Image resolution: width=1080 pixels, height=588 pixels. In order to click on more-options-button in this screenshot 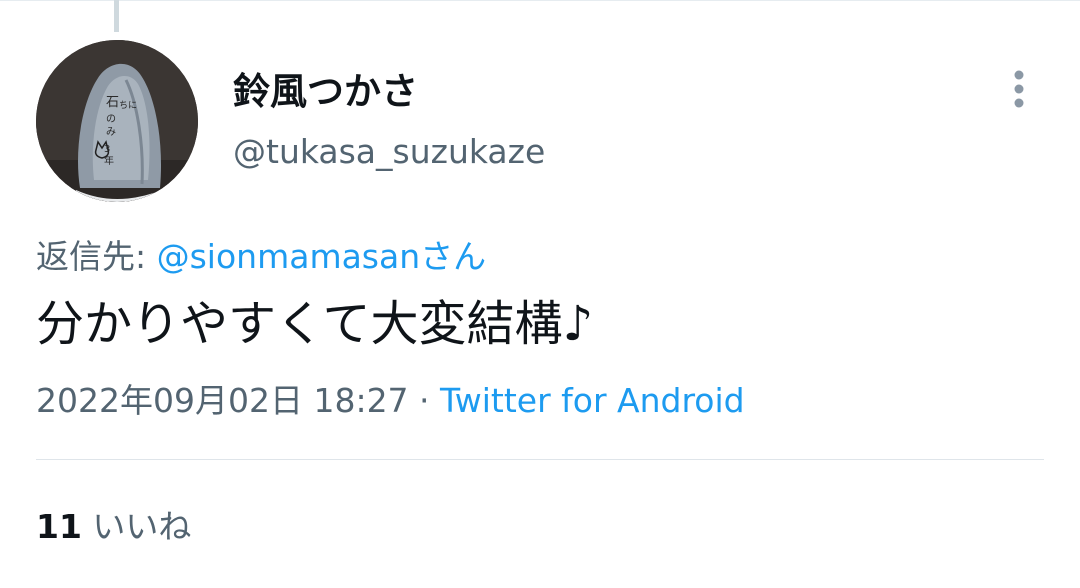, I will do `click(1019, 89)`.